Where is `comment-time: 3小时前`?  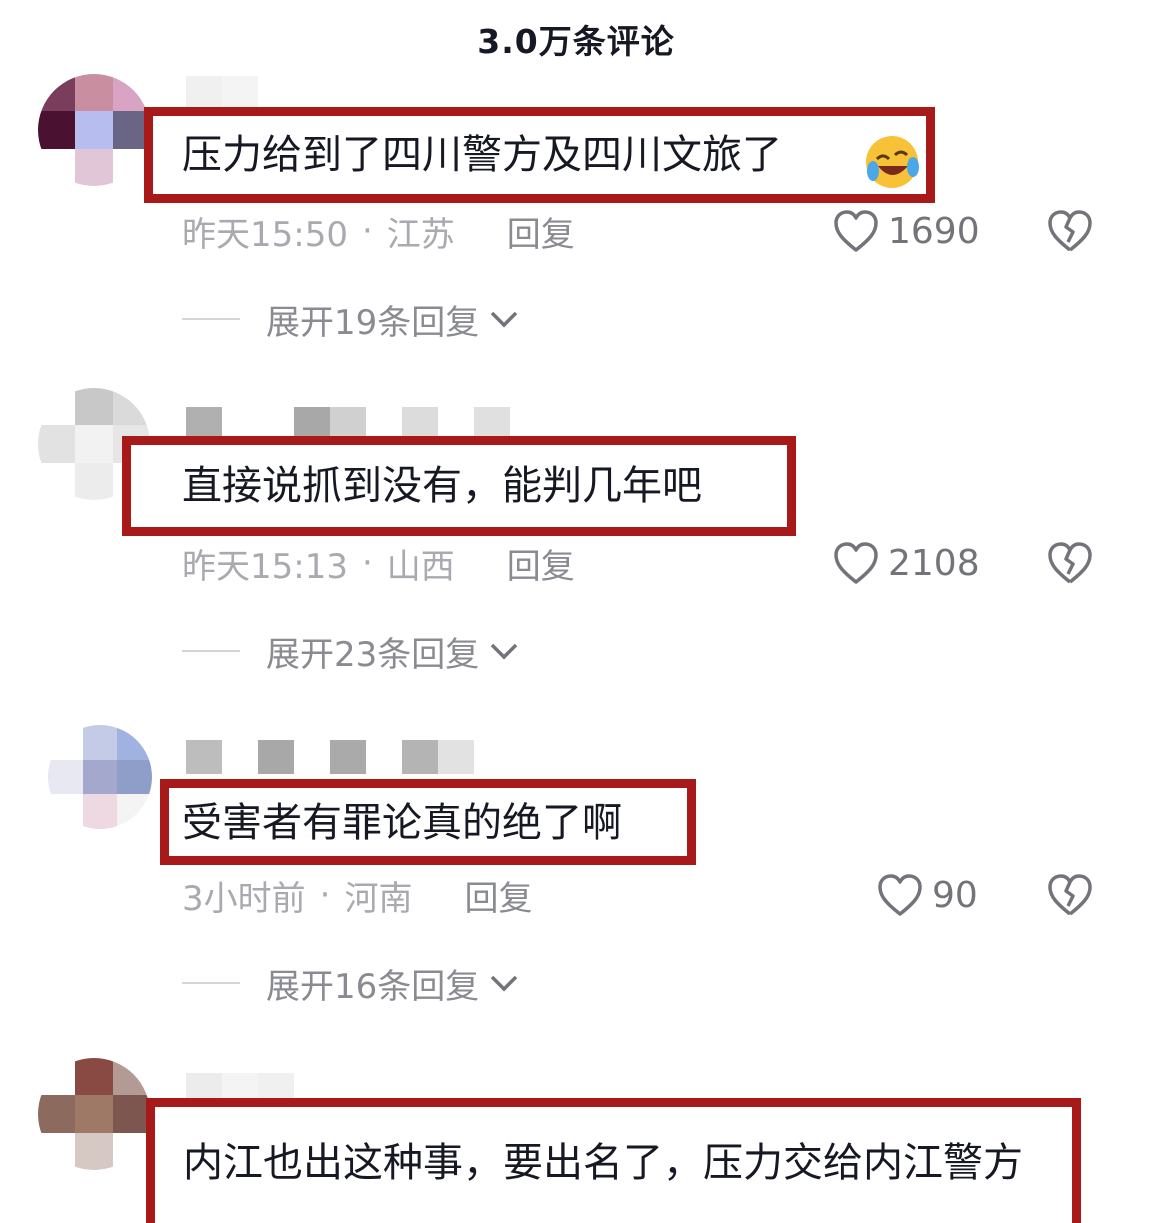 comment-time: 3小时前 is located at coordinates (244, 898).